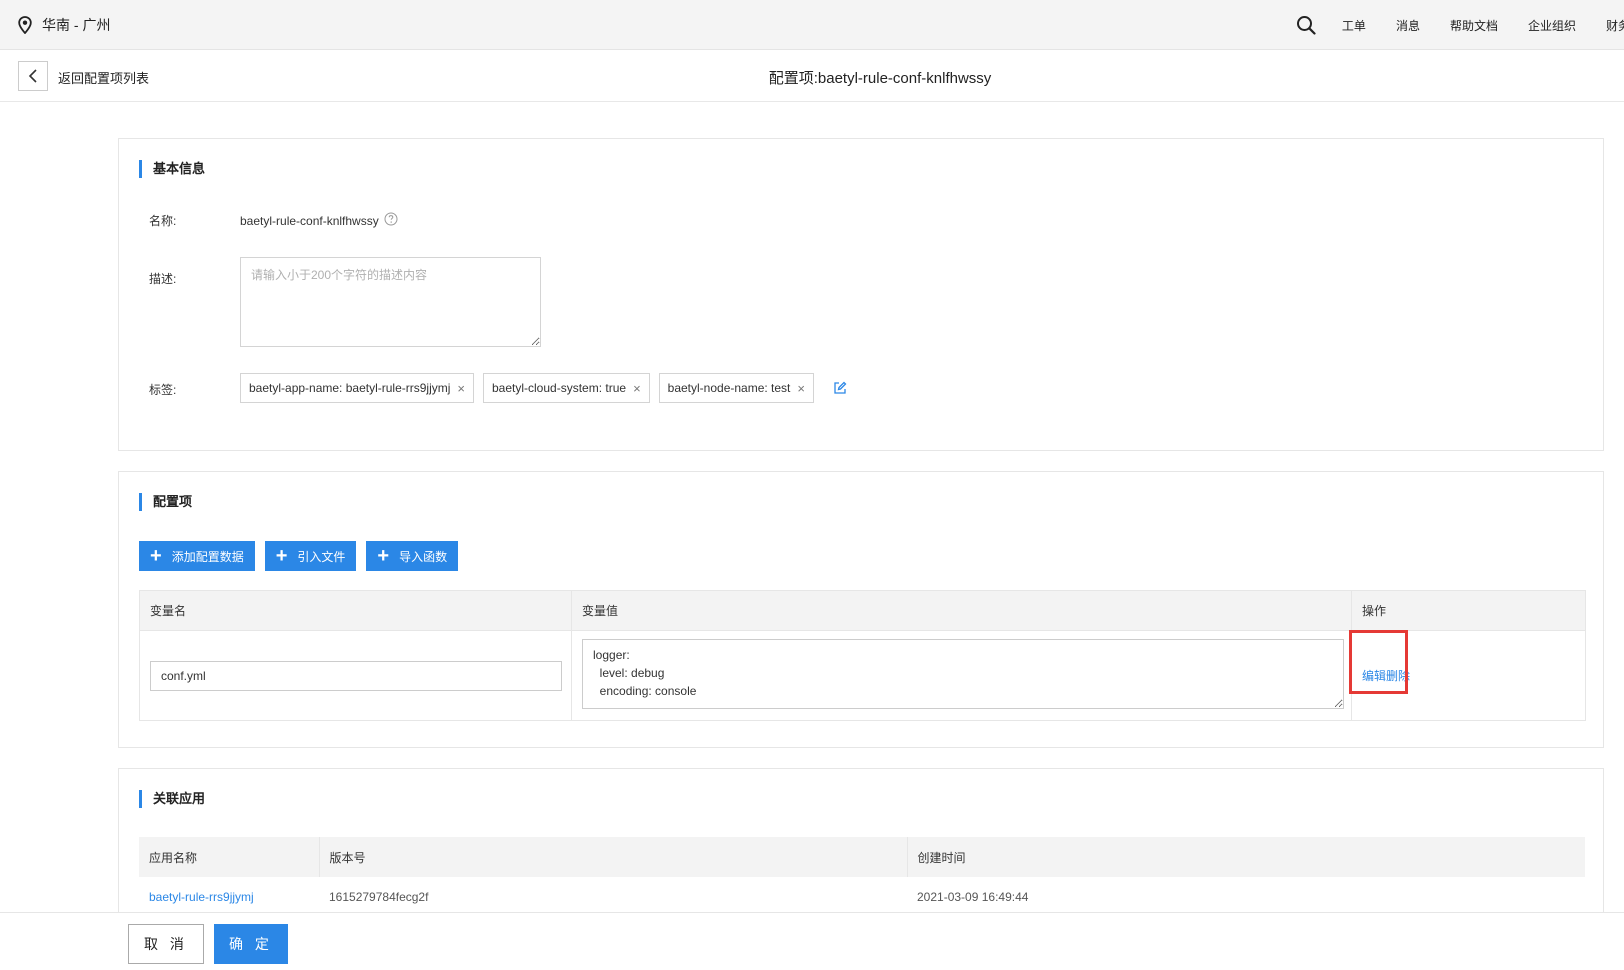 This screenshot has width=1624, height=970. Describe the element at coordinates (321, 556) in the screenshot. I see `import-file-label: 引入文件` at that location.